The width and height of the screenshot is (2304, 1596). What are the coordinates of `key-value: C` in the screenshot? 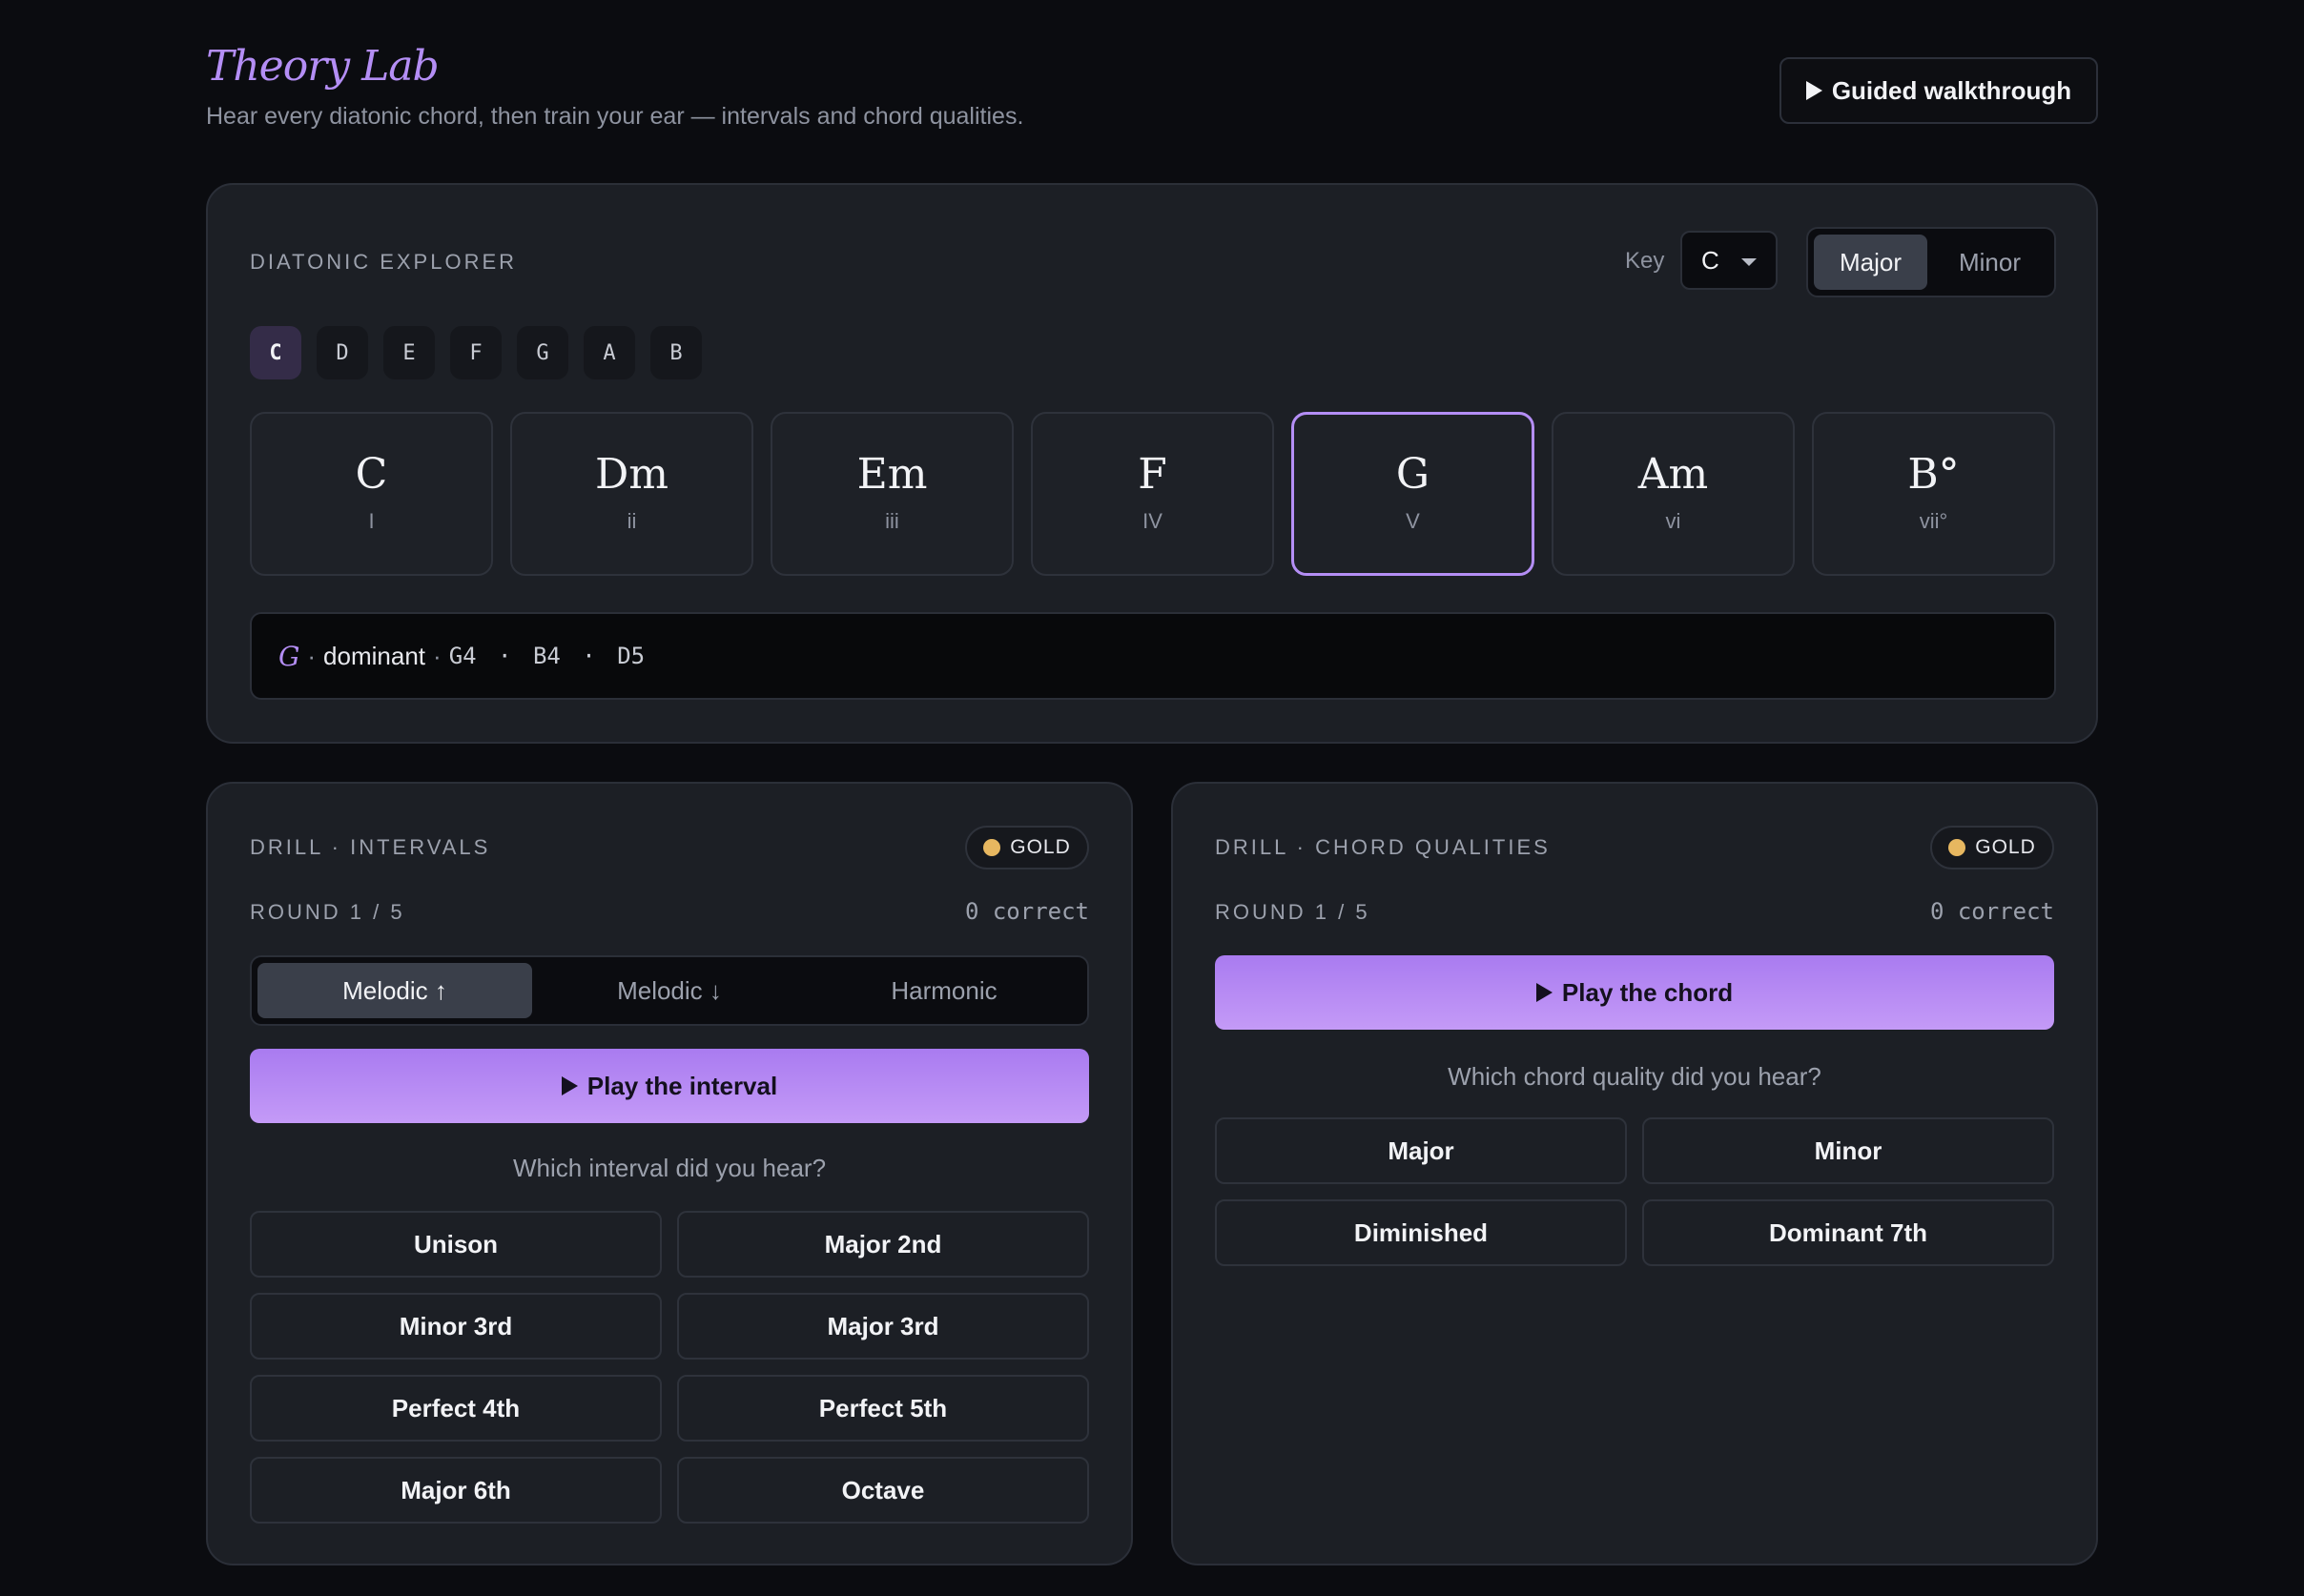 It's located at (1710, 260).